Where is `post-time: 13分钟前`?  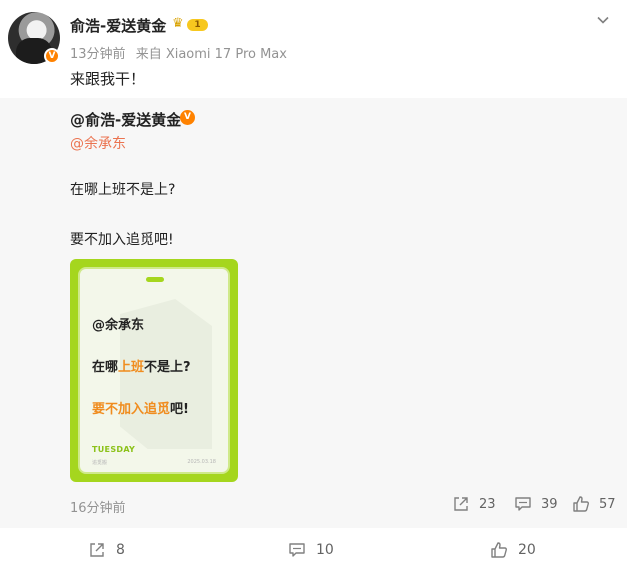 post-time: 13分钟前 is located at coordinates (98, 54).